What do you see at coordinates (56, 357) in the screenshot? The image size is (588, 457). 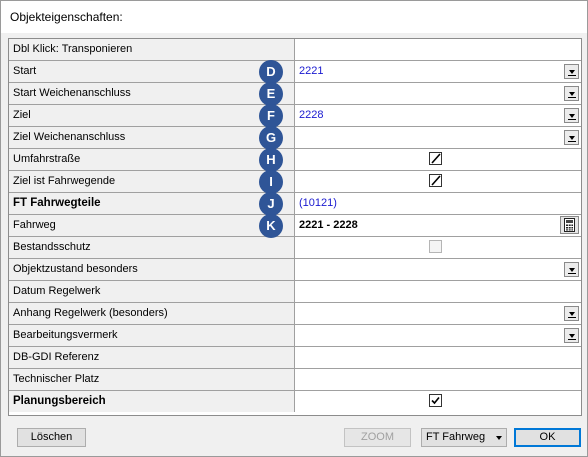 I see `property-label: DB-GDI Referenz` at bounding box center [56, 357].